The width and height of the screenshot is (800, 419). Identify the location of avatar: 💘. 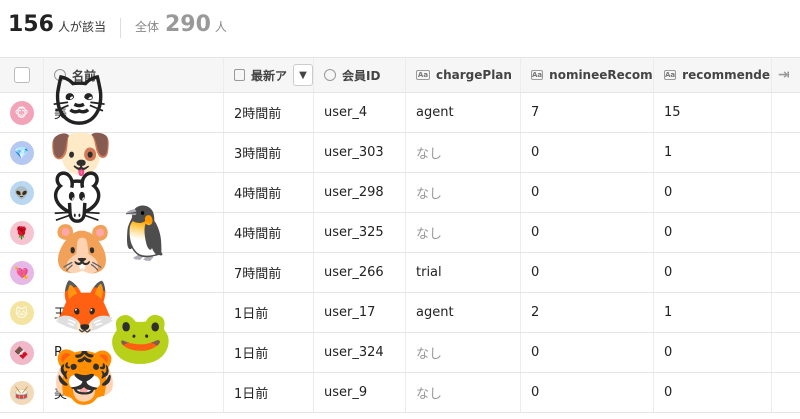
(21, 272).